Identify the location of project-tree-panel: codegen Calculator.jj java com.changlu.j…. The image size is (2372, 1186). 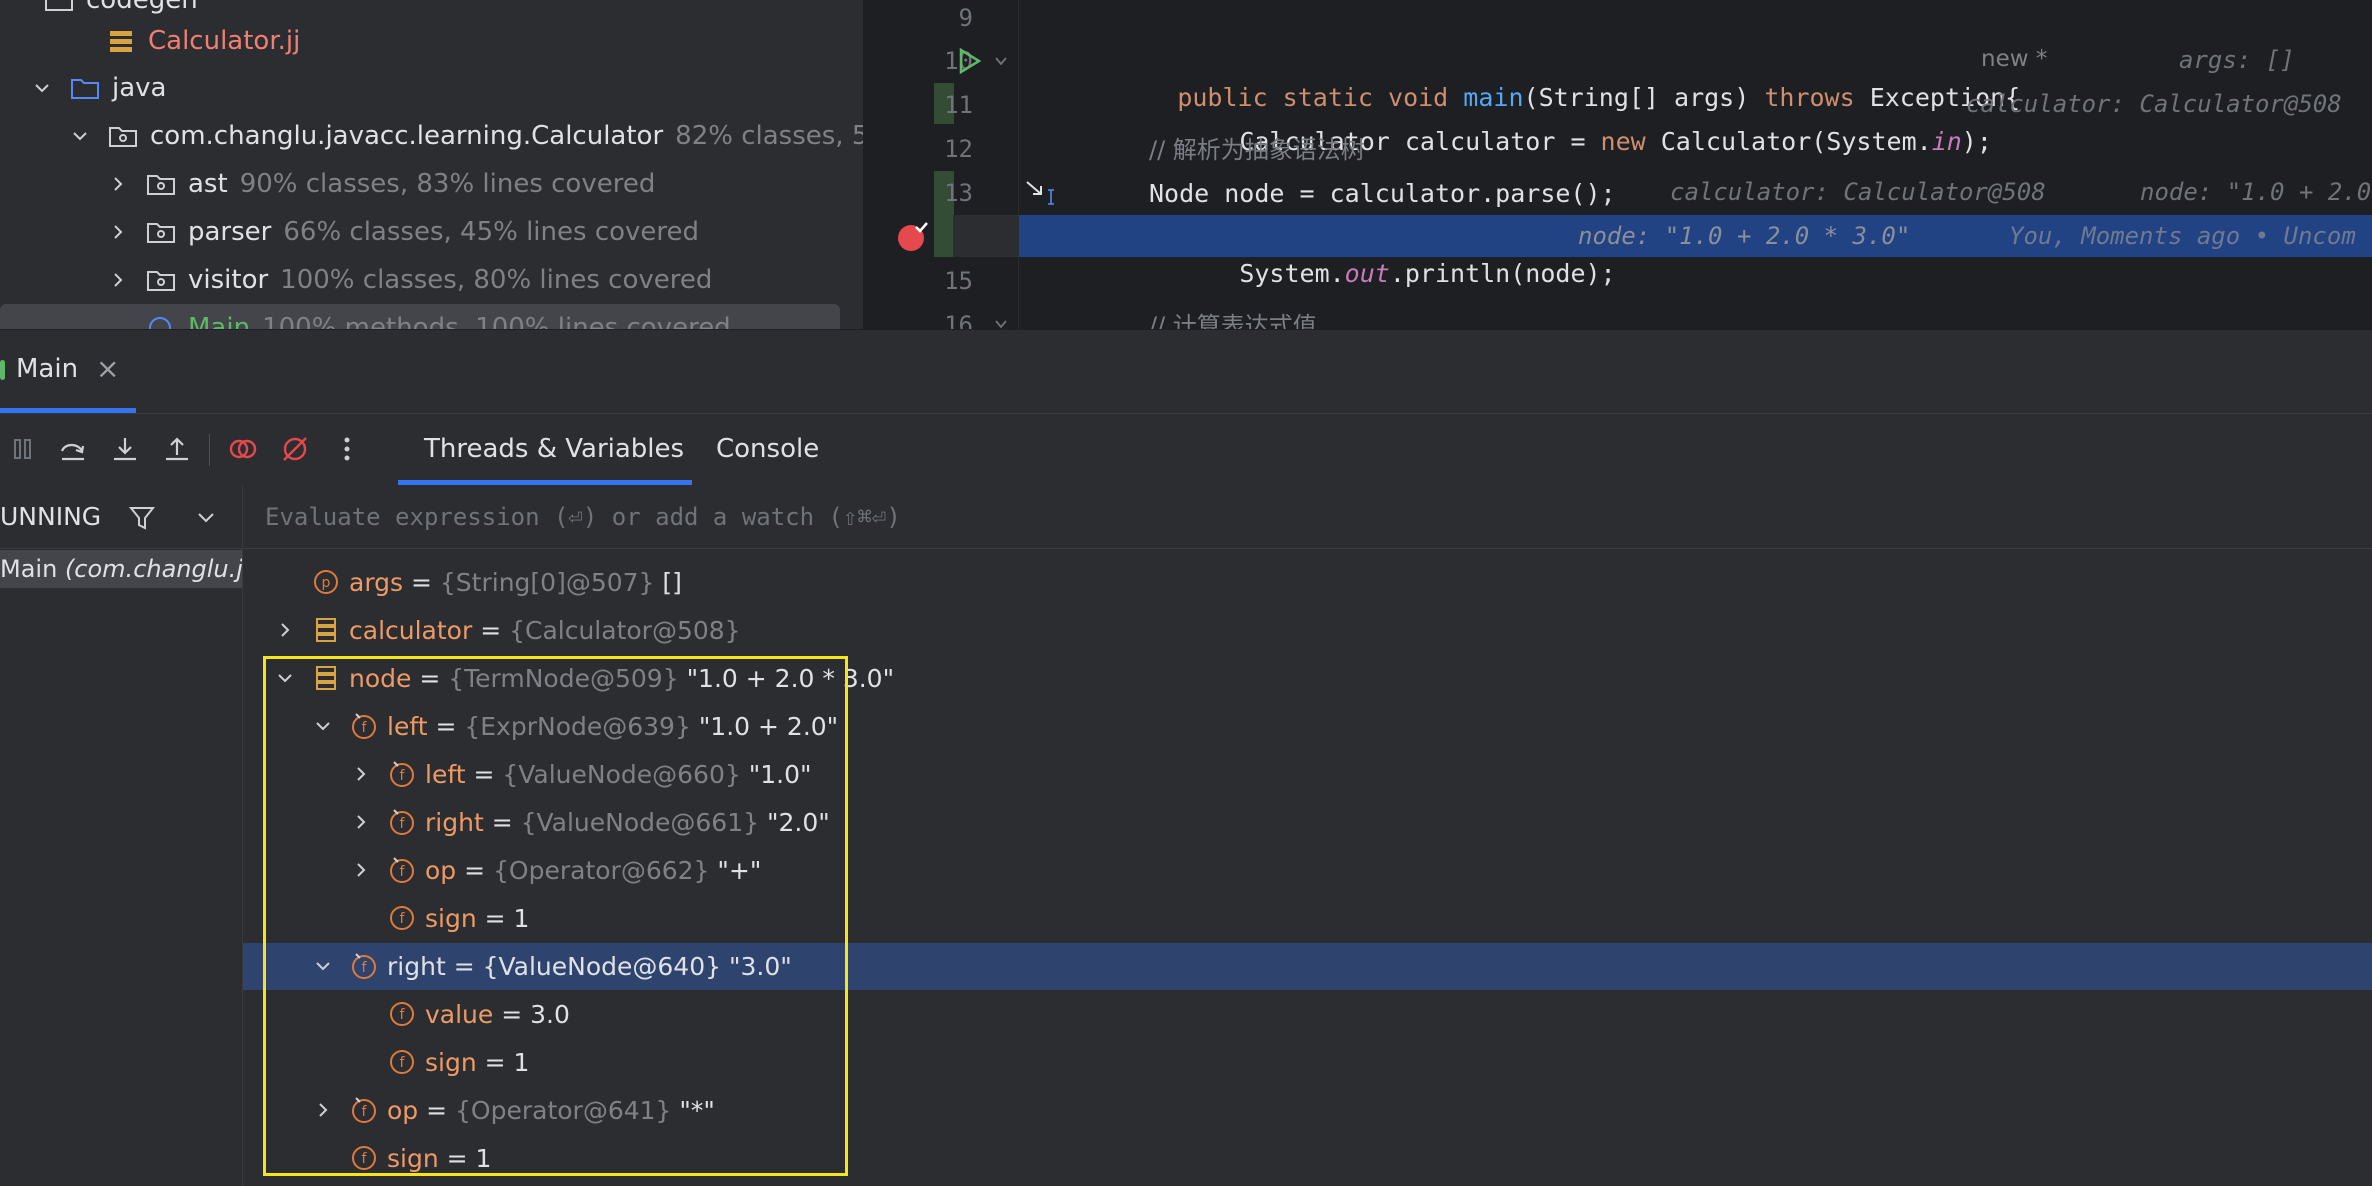
(431, 164).